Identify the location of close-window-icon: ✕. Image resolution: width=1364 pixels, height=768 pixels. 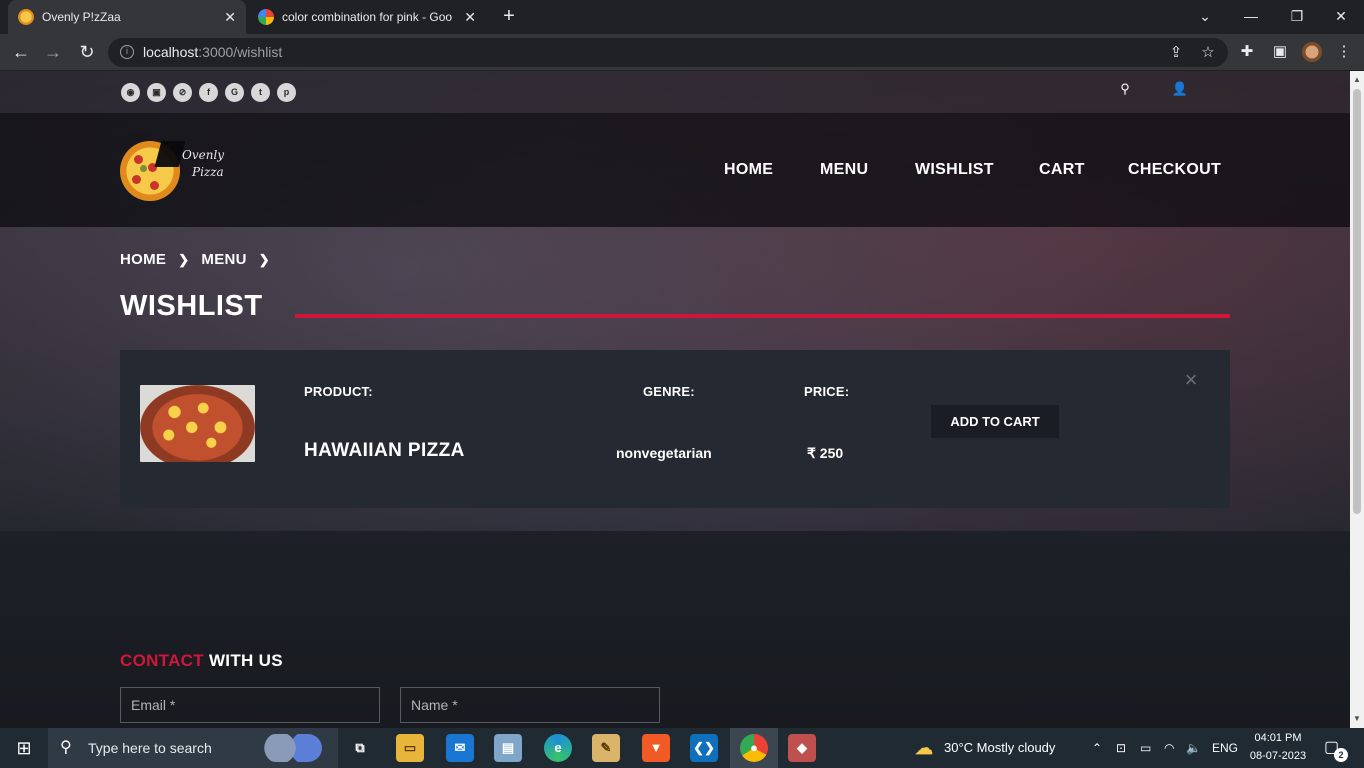
(1341, 17).